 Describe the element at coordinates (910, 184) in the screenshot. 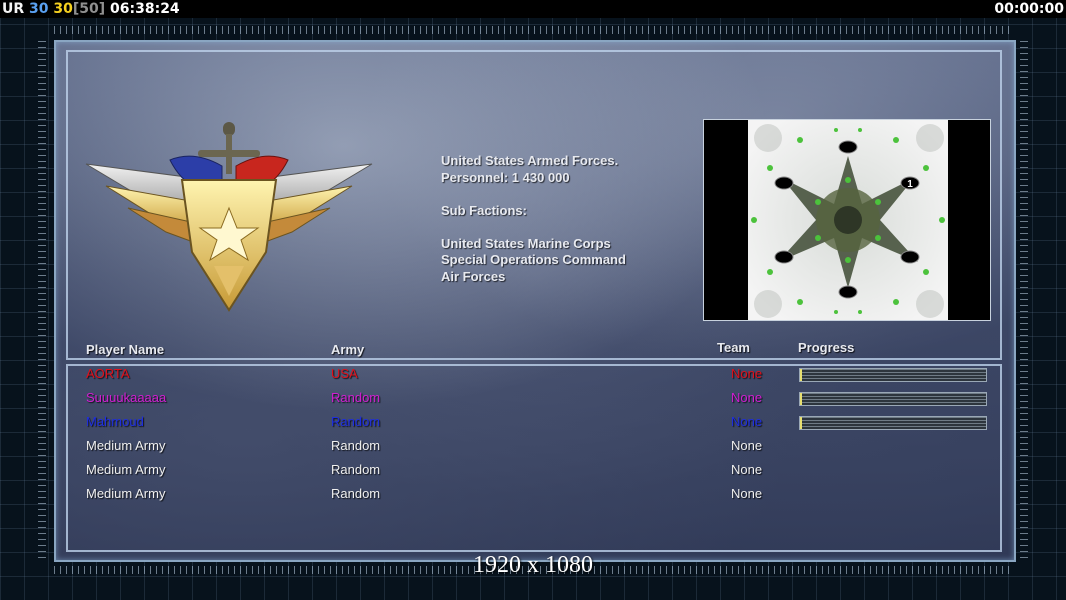

I see `start-position-marker: 1` at that location.